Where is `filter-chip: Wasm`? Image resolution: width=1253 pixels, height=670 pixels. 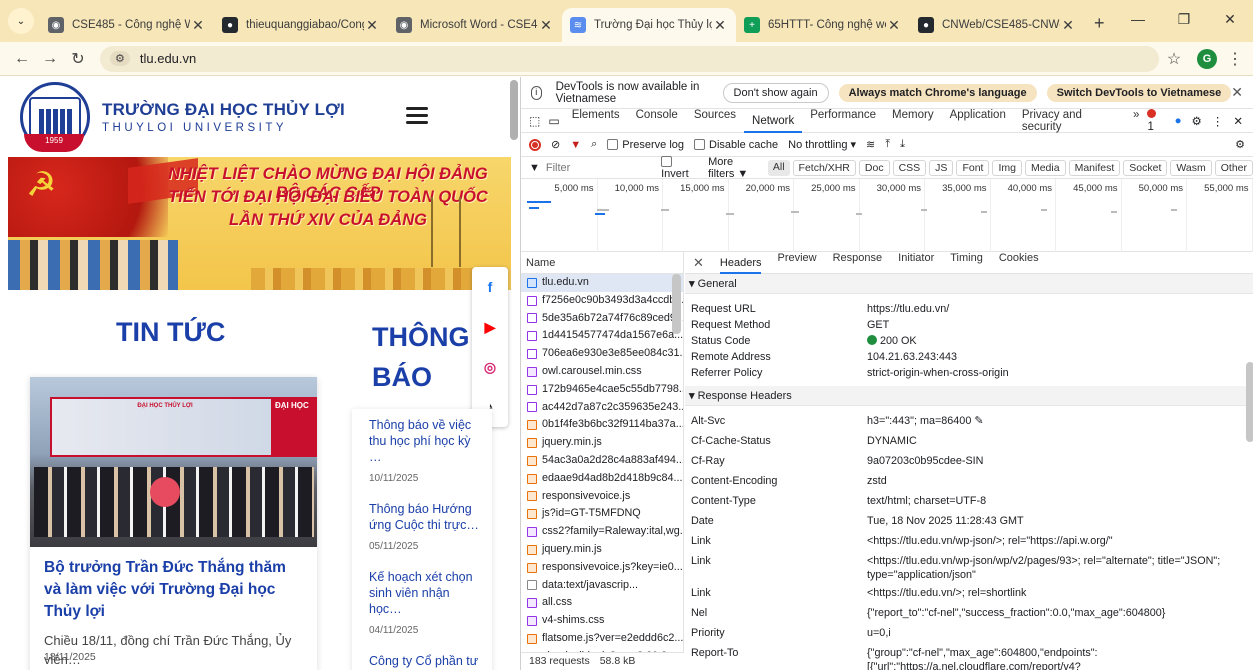 filter-chip: Wasm is located at coordinates (1191, 167).